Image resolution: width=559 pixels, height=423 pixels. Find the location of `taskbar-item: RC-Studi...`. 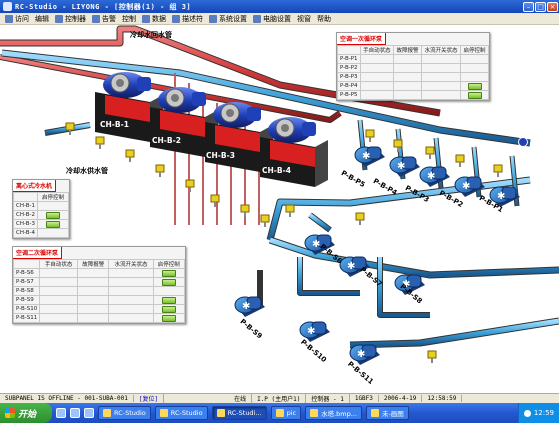

taskbar-item: RC-Studi... is located at coordinates (239, 413).